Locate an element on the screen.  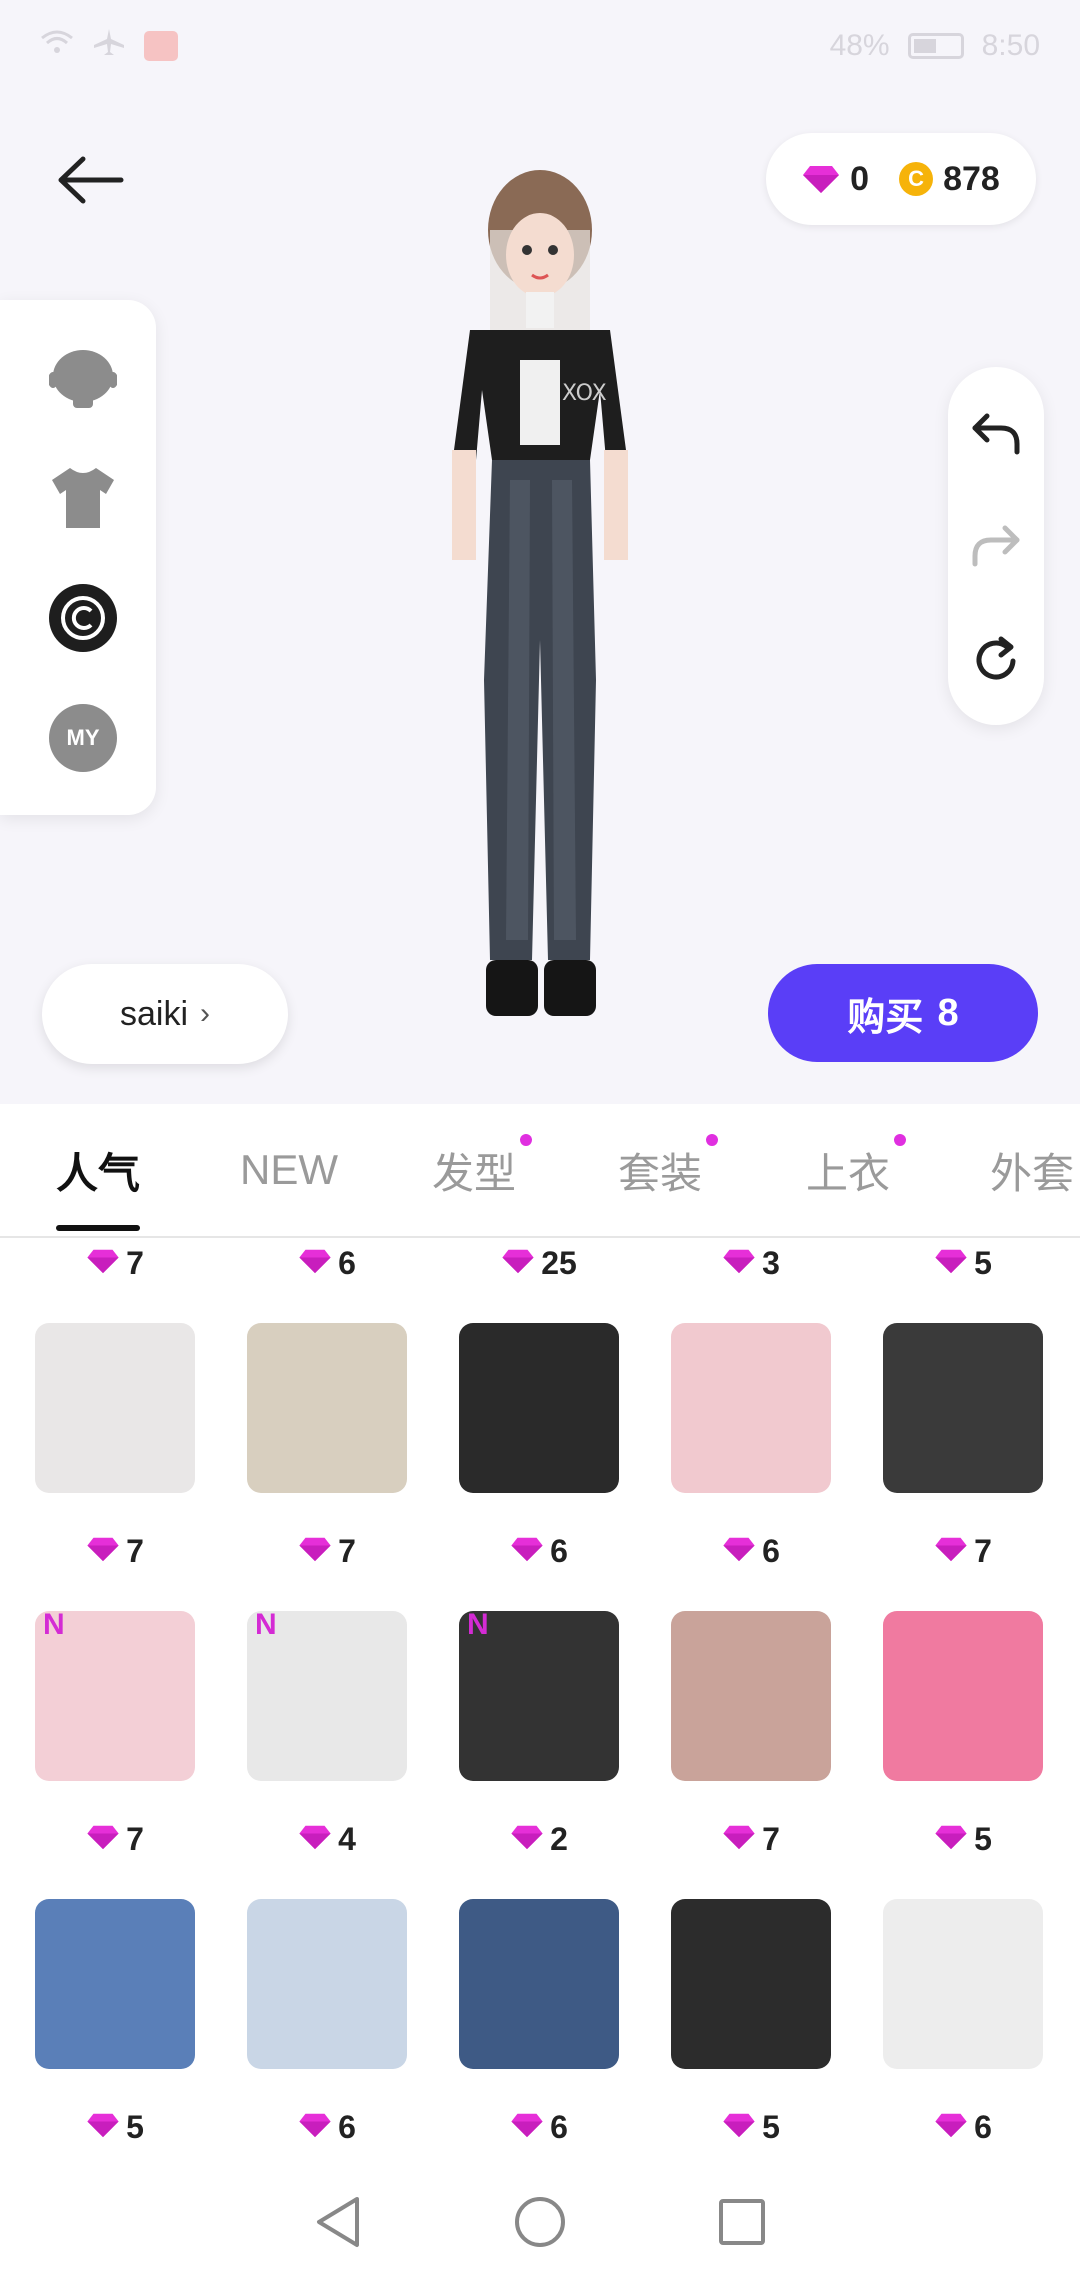
currency-display: 0 C 878 is located at coordinates (901, 179).